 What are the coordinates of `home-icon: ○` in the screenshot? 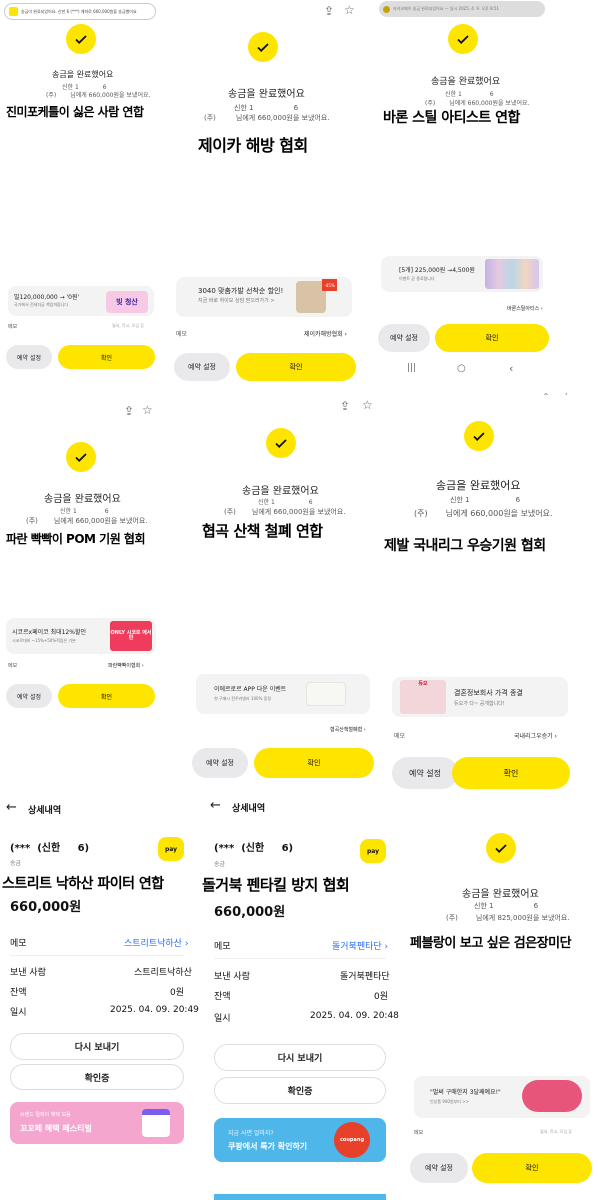 It's located at (461, 369).